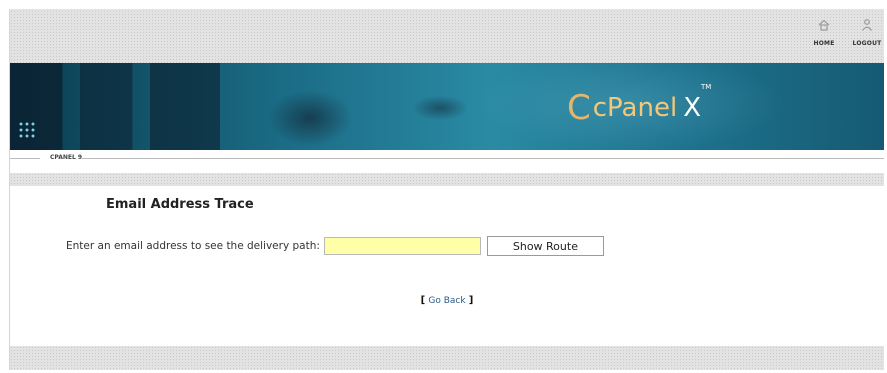  I want to click on breadcrumb: CPANEL 9, so click(447, 161).